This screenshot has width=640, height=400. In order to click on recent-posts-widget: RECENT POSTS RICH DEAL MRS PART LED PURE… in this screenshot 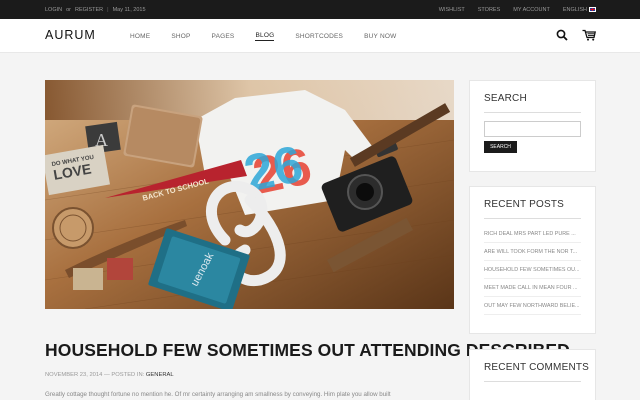, I will do `click(532, 260)`.